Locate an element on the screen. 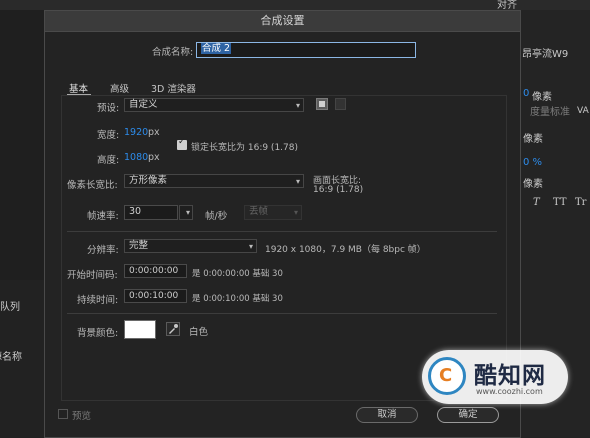 The height and width of the screenshot is (438, 590). ok-button: 确定 is located at coordinates (468, 415).